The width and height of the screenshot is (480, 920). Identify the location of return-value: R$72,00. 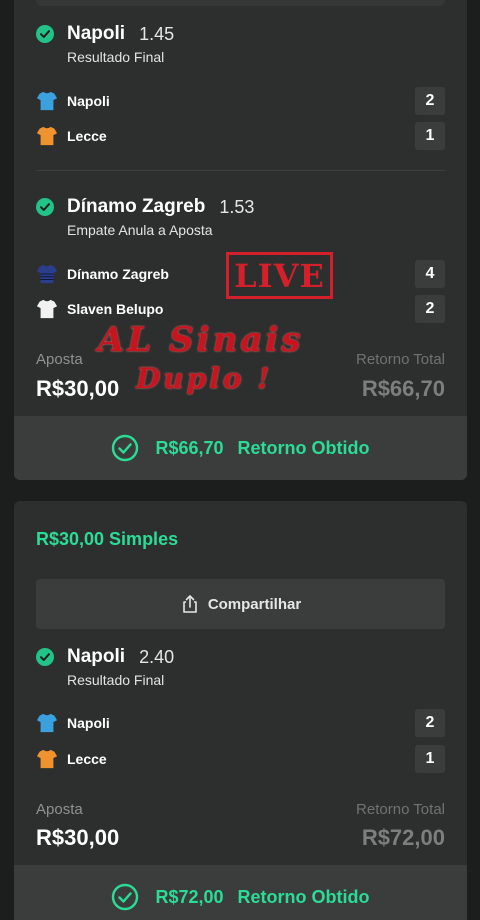
(403, 837).